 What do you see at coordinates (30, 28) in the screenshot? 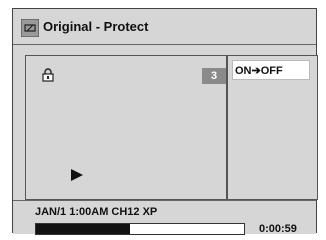
I see `protect-icon` at bounding box center [30, 28].